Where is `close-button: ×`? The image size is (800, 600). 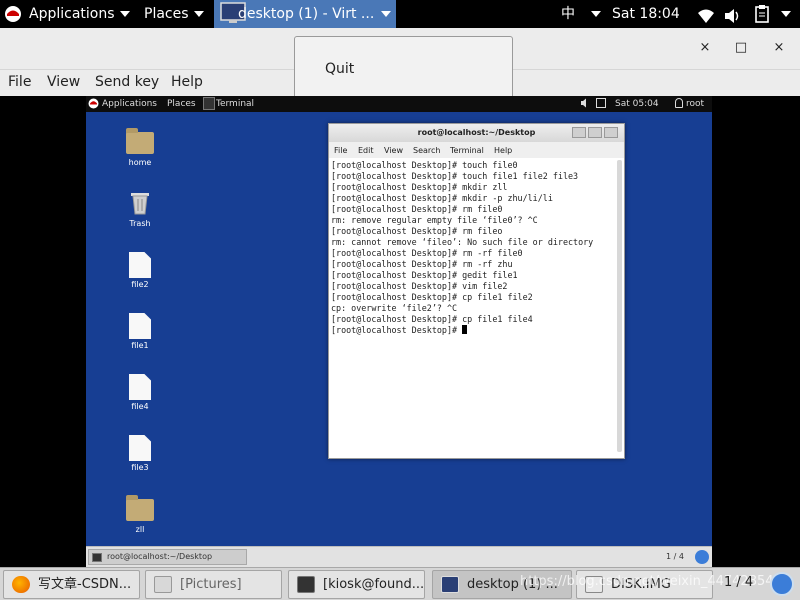 close-button: × is located at coordinates (779, 47).